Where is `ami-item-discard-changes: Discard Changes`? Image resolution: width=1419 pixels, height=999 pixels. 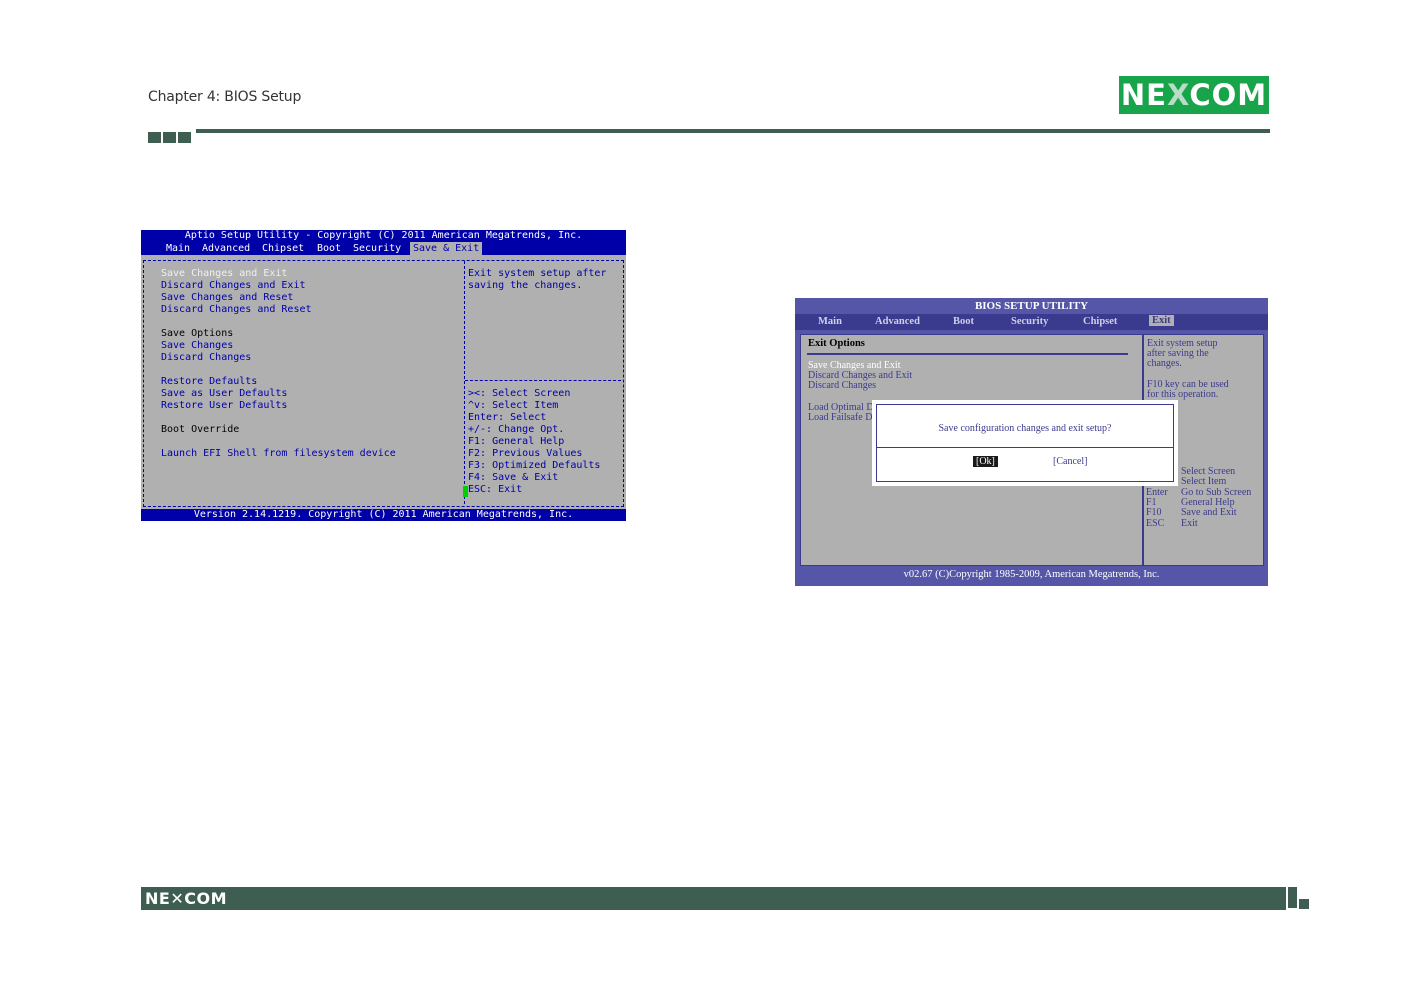 ami-item-discard-changes: Discard Changes is located at coordinates (842, 386).